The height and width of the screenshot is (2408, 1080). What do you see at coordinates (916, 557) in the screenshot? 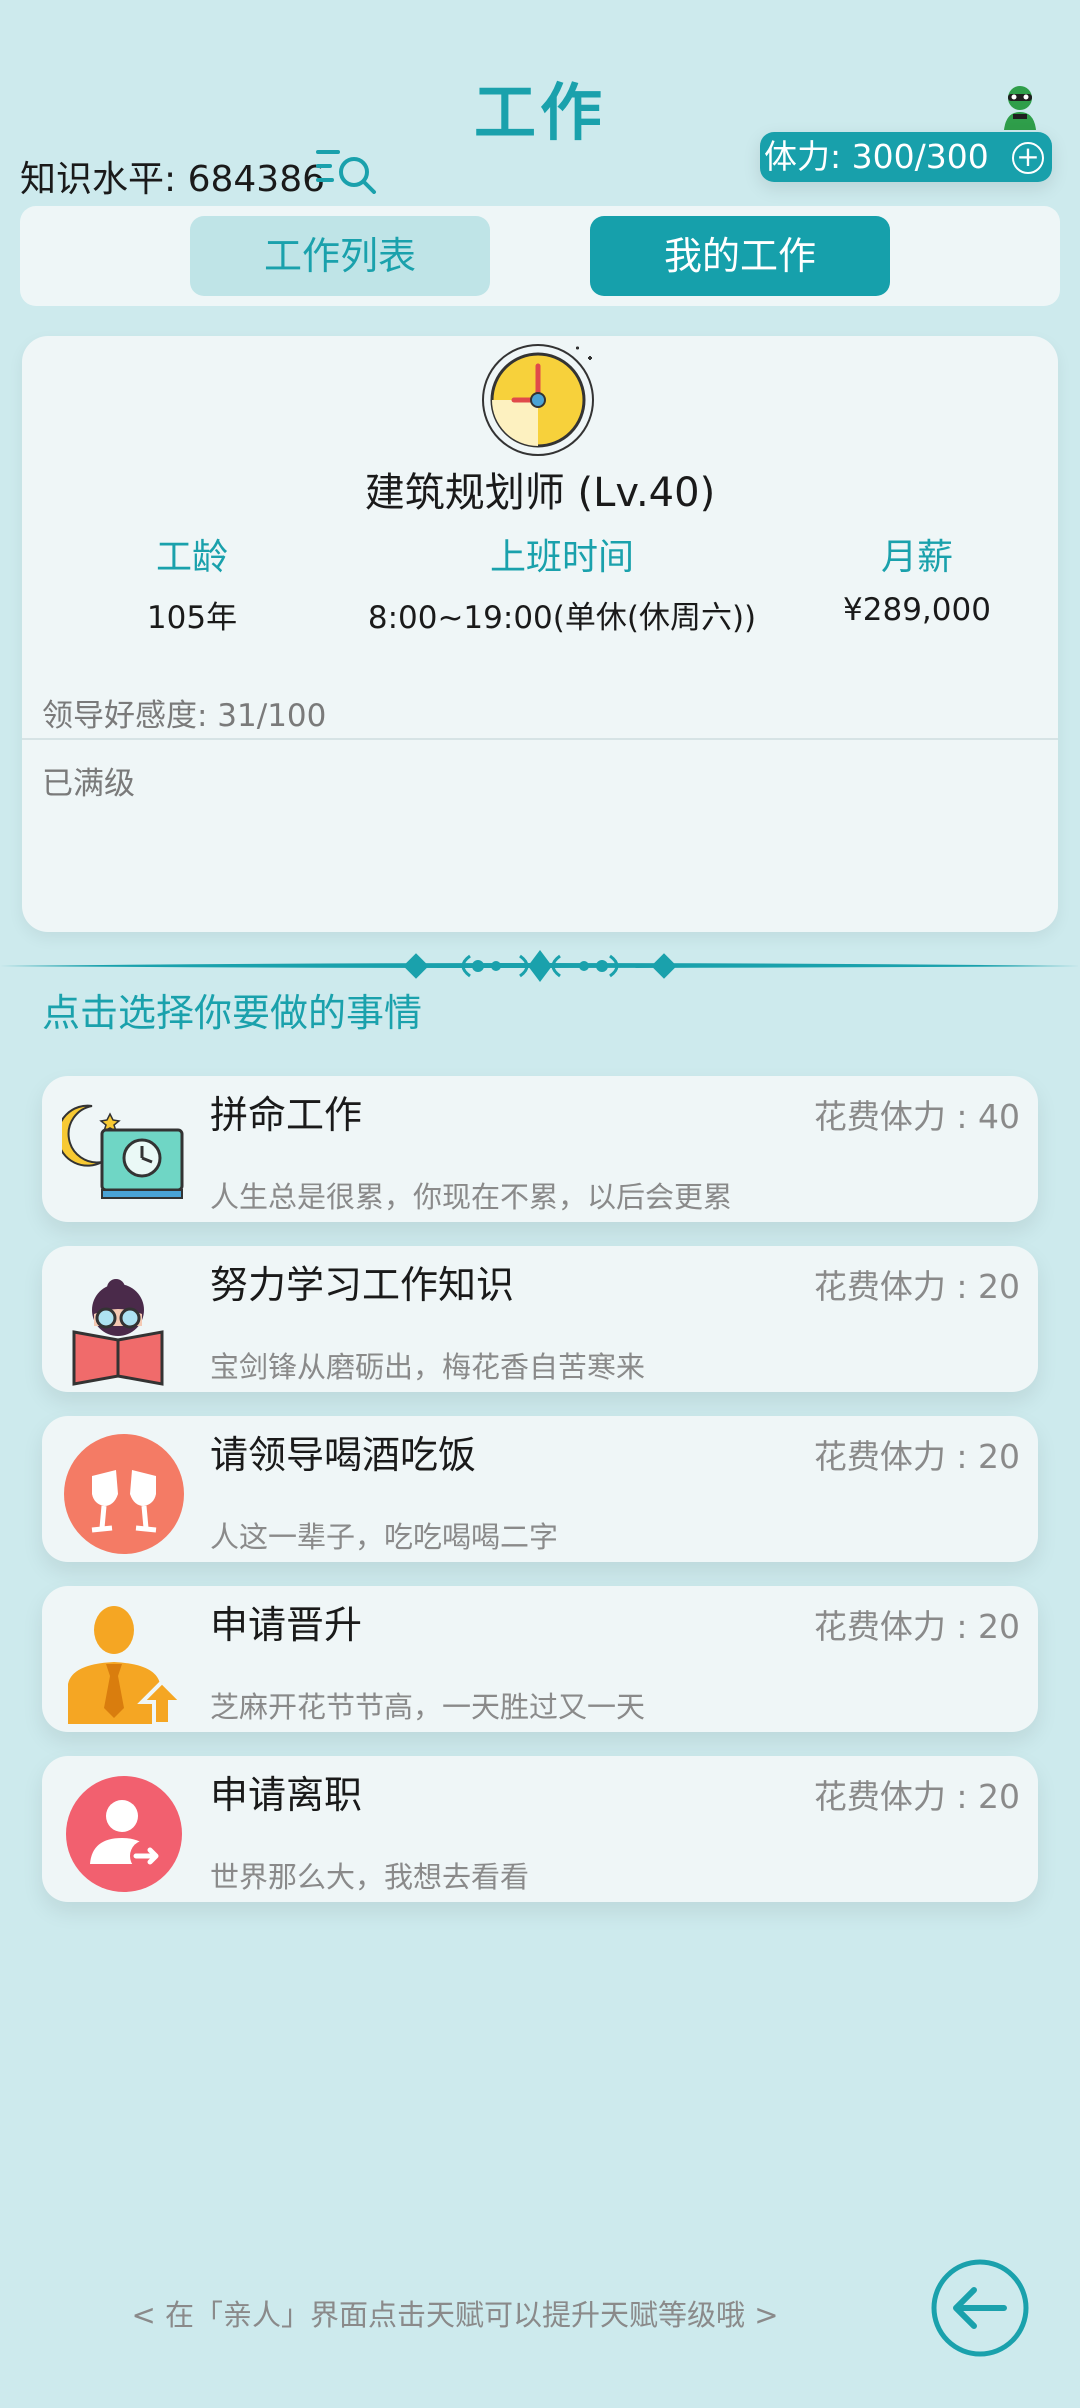
I see `stat-label: 月薪` at bounding box center [916, 557].